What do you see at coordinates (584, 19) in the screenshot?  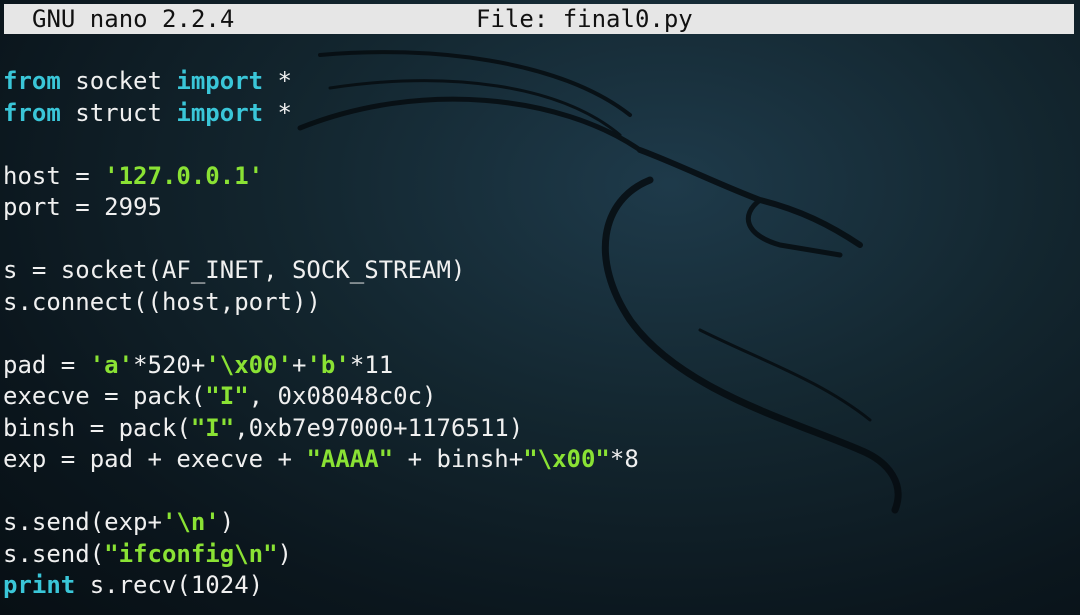 I see `file-name: File: final0.py` at bounding box center [584, 19].